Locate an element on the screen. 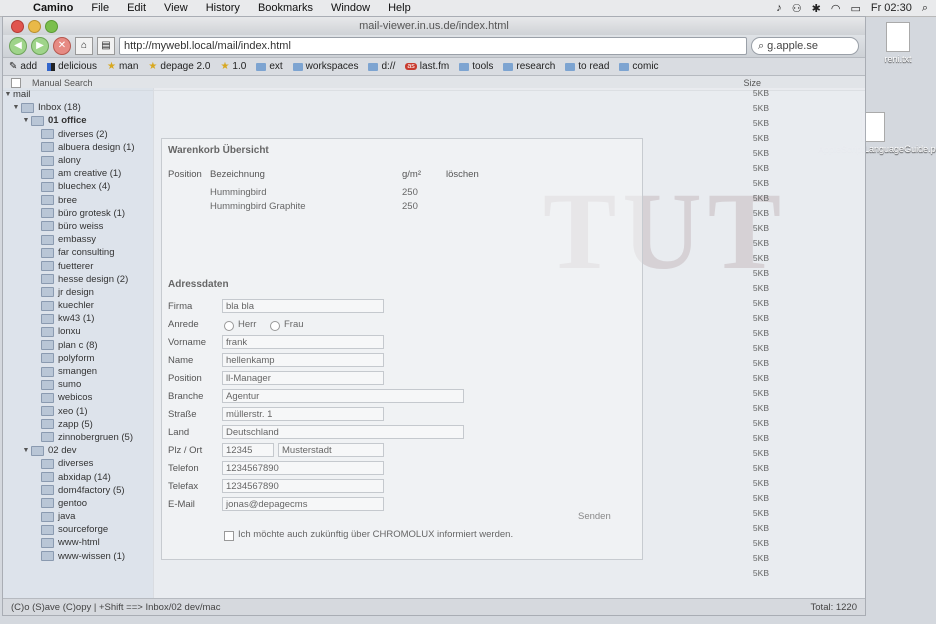 The height and width of the screenshot is (624, 936). menu-help: Help is located at coordinates (399, 8).